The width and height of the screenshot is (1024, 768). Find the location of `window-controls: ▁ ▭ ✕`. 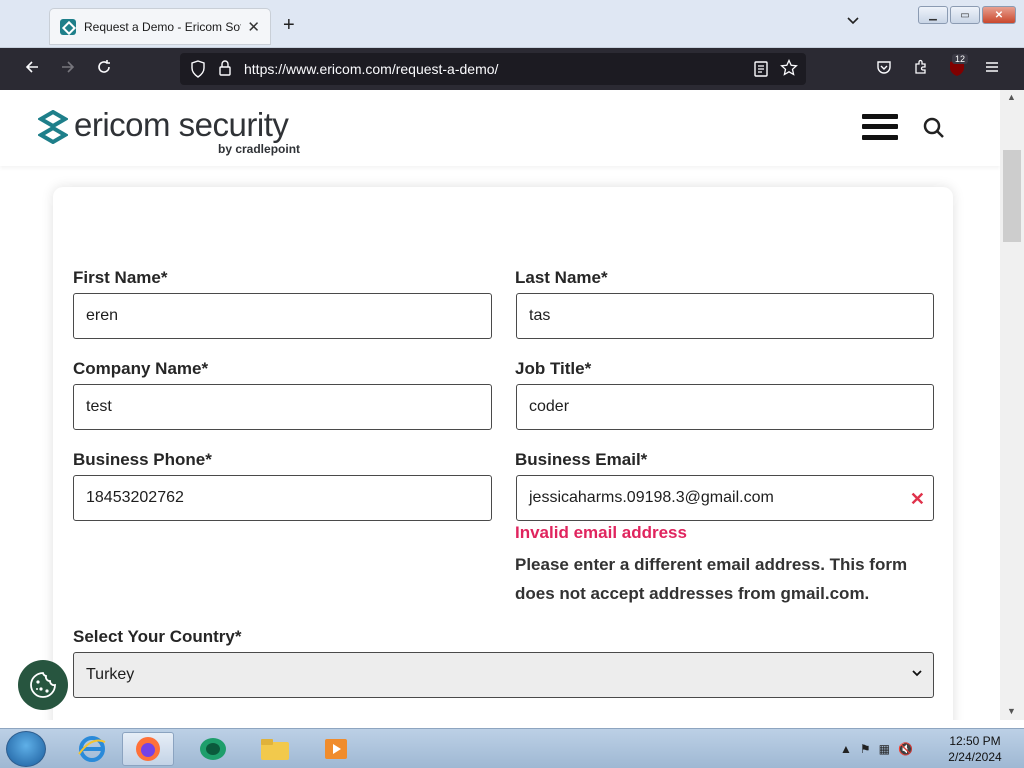

window-controls: ▁ ▭ ✕ is located at coordinates (967, 15).